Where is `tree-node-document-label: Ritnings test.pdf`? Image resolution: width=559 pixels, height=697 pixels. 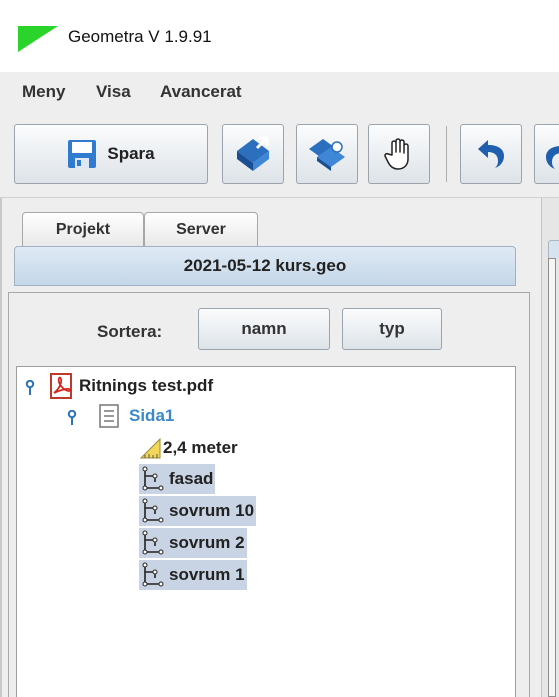 tree-node-document-label: Ritnings test.pdf is located at coordinates (146, 385).